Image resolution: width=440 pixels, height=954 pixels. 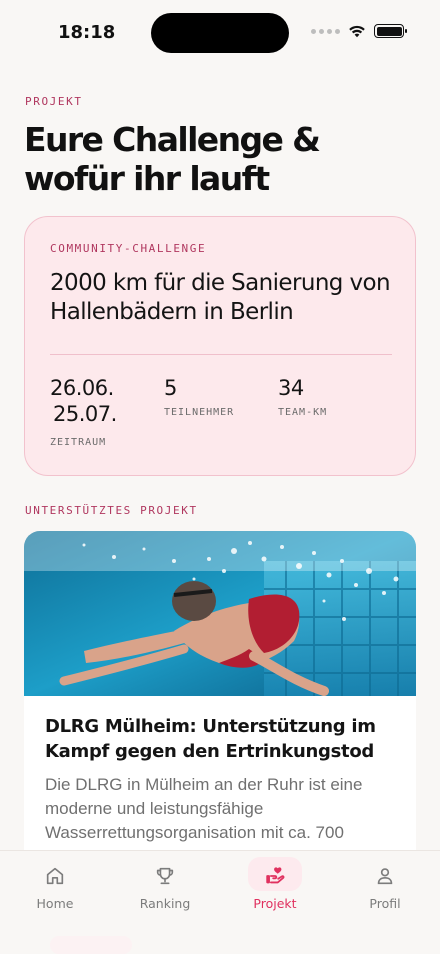 I want to click on stat-team-km: 34 TEAM-KM, so click(x=302, y=396).